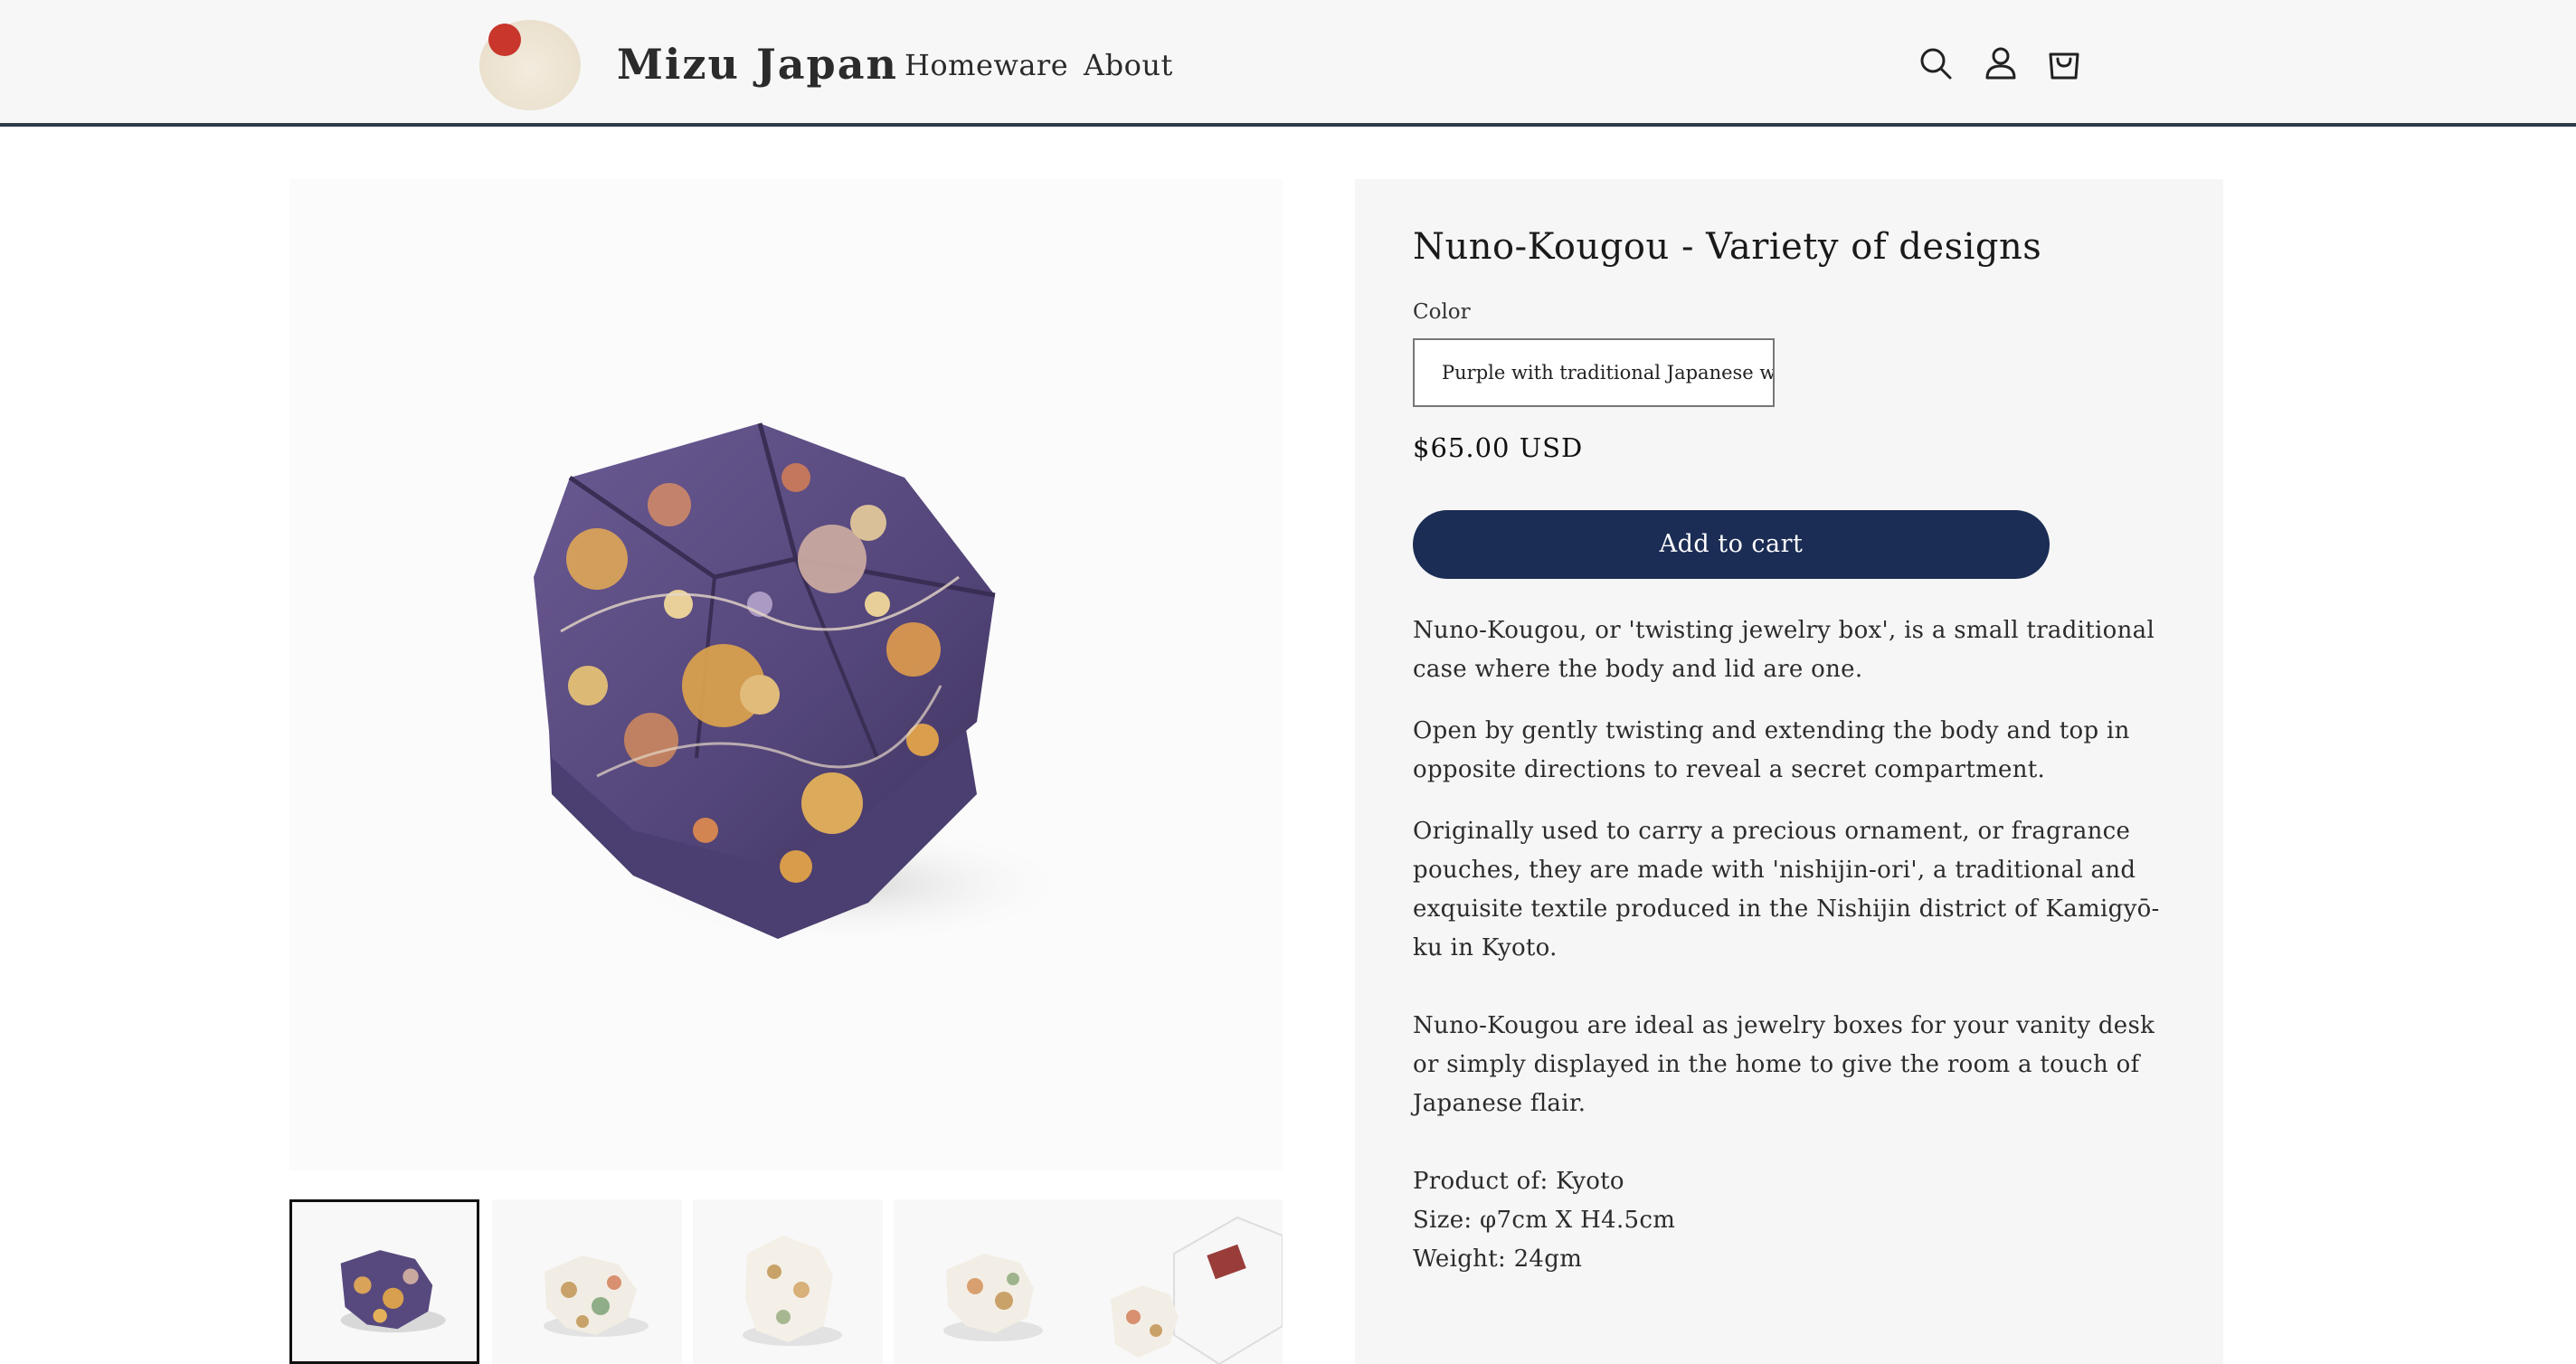 The height and width of the screenshot is (1364, 2576). Describe the element at coordinates (1499, 447) in the screenshot. I see `product-price: $65.00 USD` at that location.